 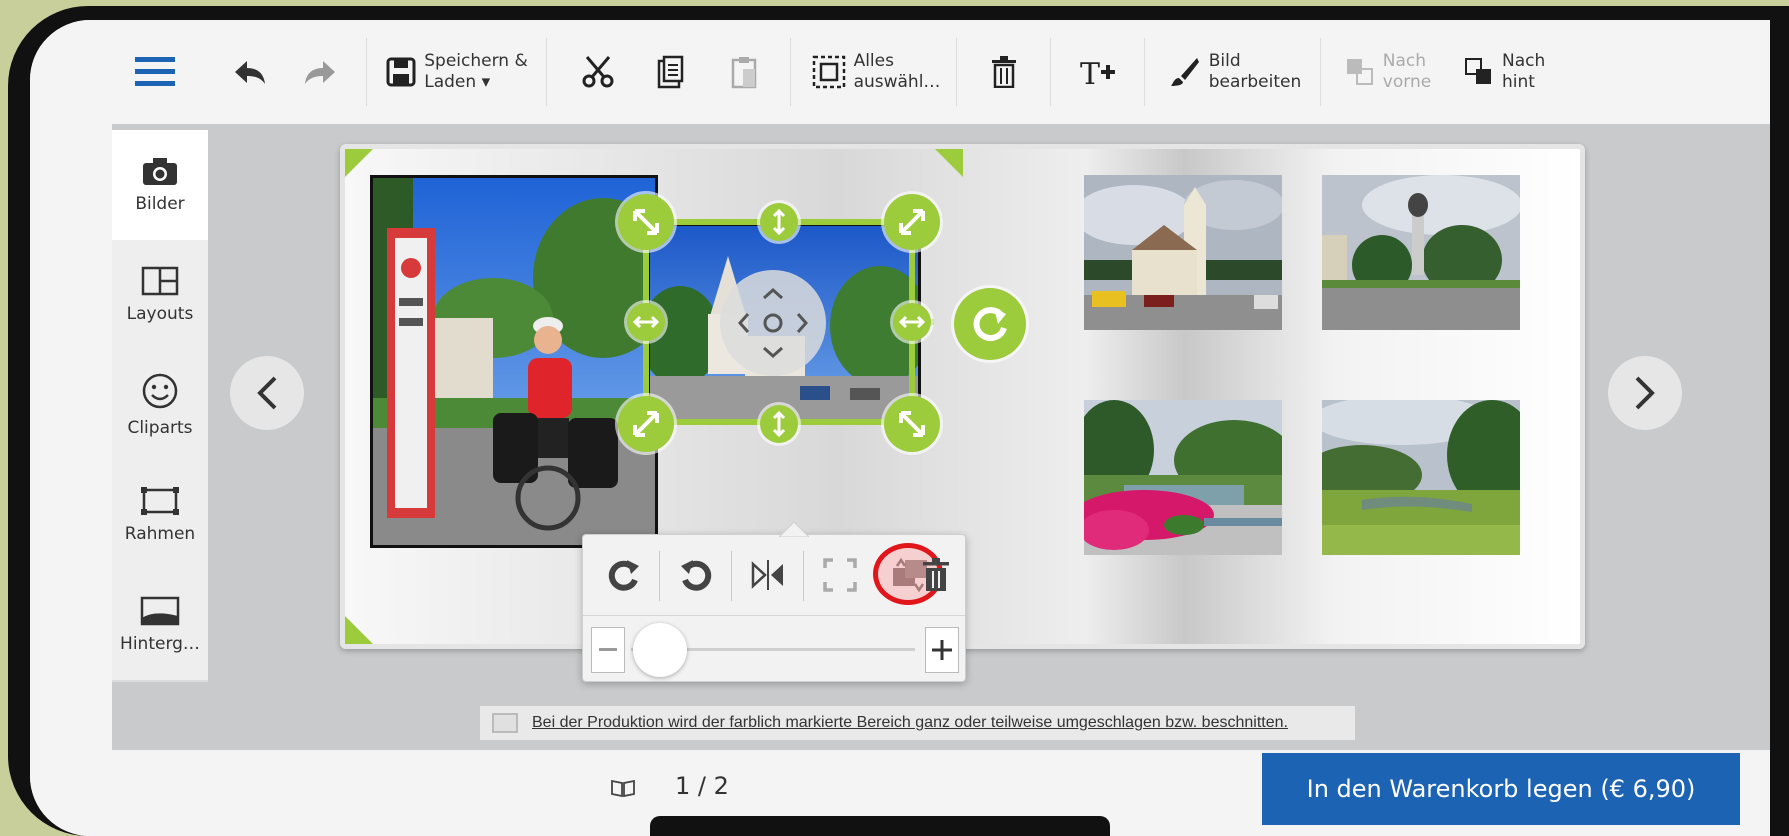 What do you see at coordinates (160, 314) in the screenshot?
I see `sidebar-item-label: Layouts` at bounding box center [160, 314].